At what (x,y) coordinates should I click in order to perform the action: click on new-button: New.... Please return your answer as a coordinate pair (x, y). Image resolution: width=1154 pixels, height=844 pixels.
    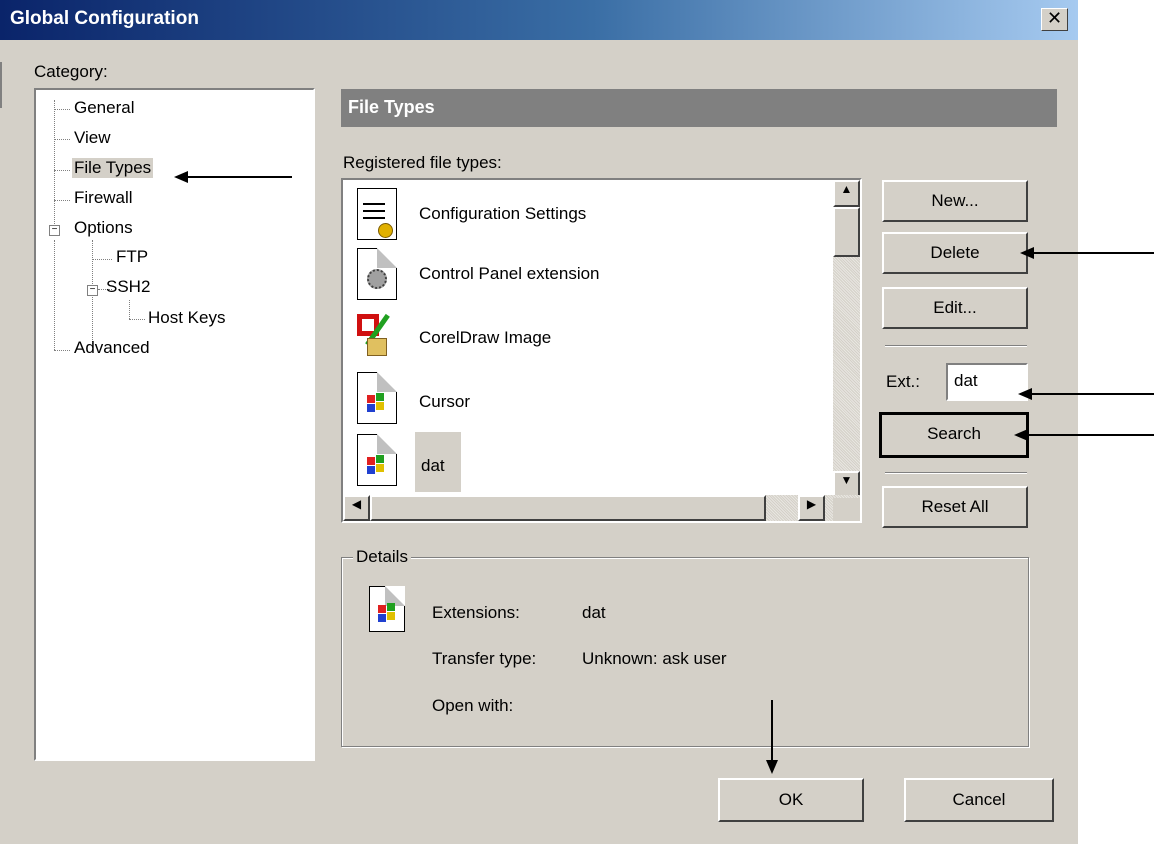
    Looking at the image, I should click on (955, 201).